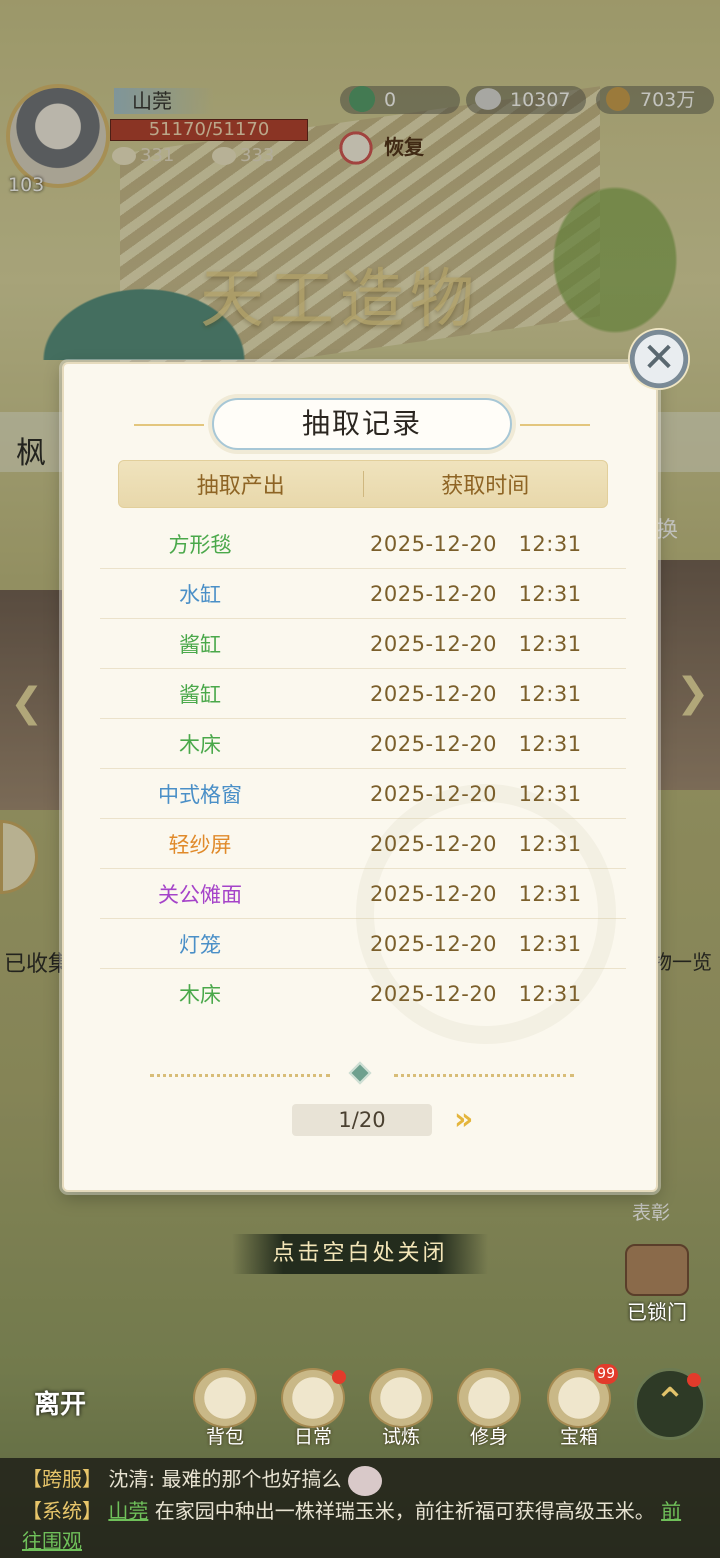 The width and height of the screenshot is (720, 1558). Describe the element at coordinates (401, 1398) in the screenshot. I see `trial-hat-icon` at that location.